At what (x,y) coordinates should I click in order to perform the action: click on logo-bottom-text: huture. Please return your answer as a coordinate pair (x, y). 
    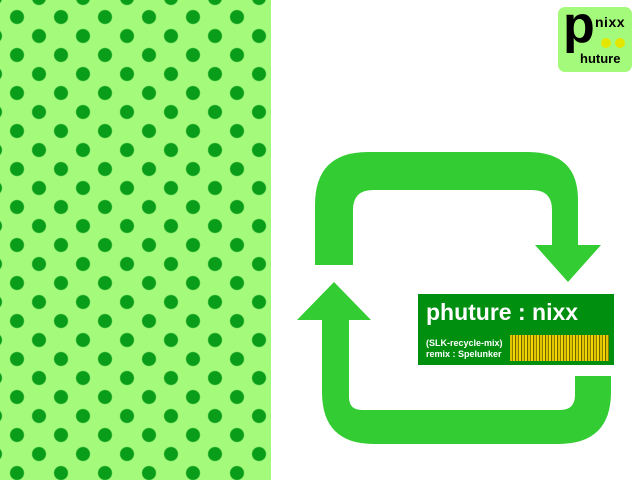
    Looking at the image, I should click on (600, 58).